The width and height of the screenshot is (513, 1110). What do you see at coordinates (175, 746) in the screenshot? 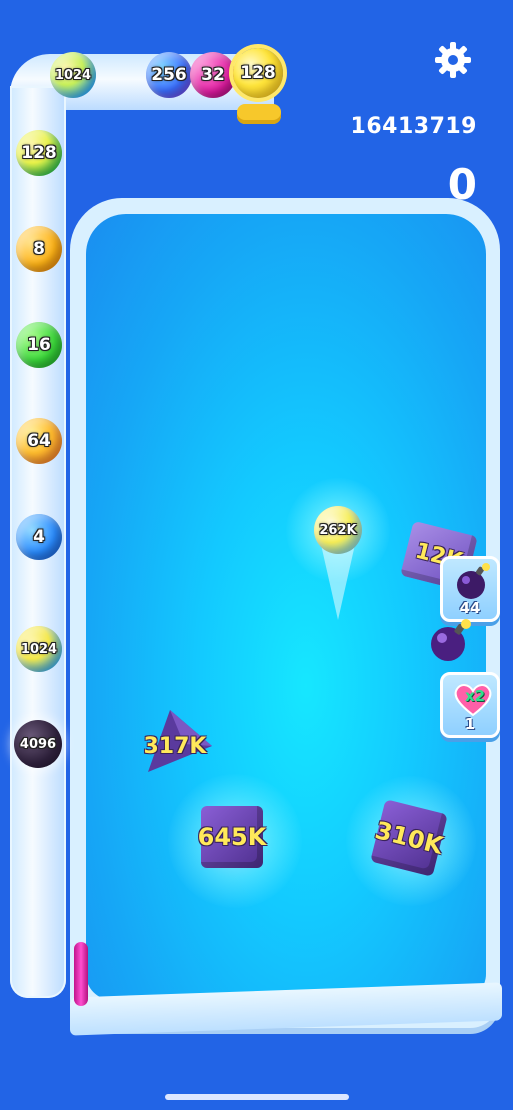
I see `number-block: 317K` at bounding box center [175, 746].